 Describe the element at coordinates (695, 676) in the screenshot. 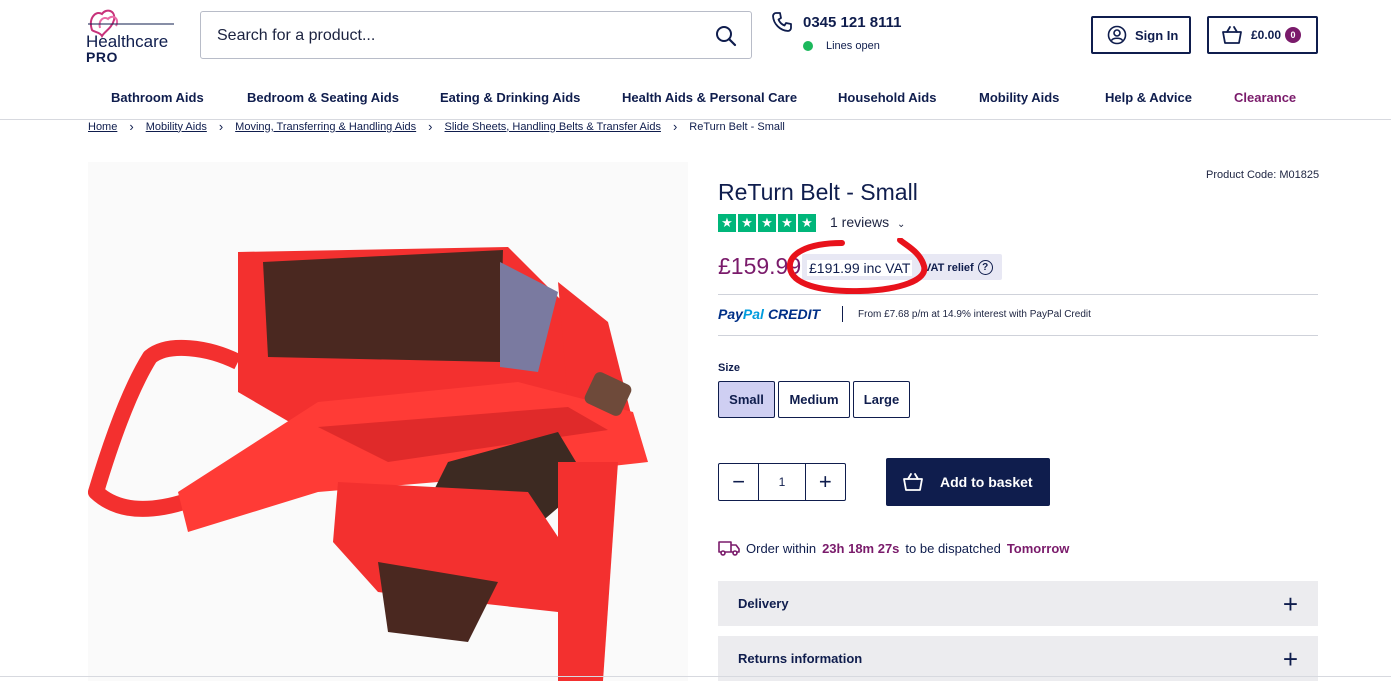

I see `bottom-divider` at that location.